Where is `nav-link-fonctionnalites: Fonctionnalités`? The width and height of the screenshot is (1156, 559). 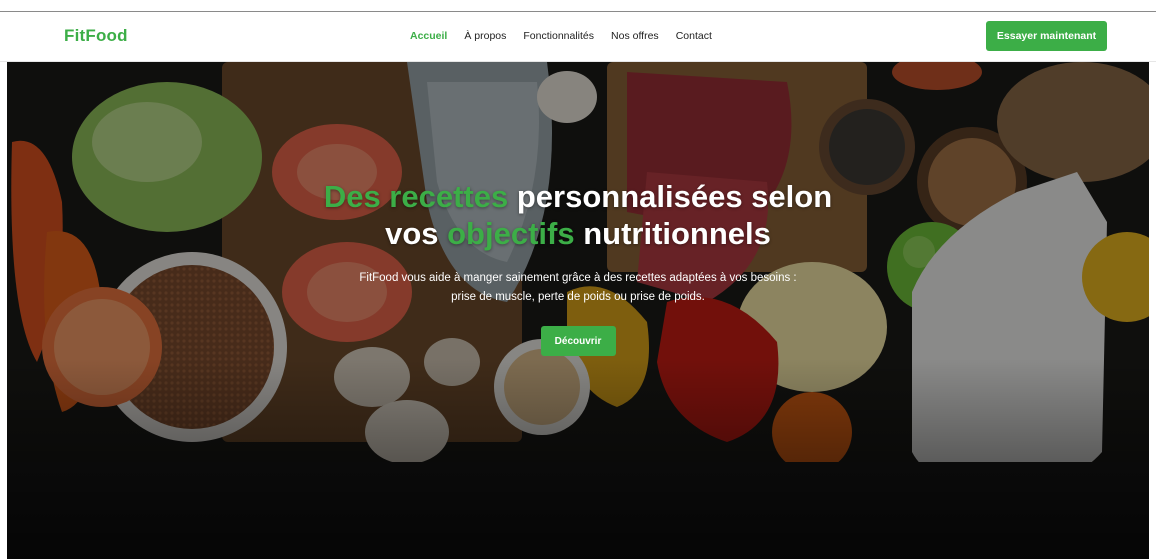
nav-link-fonctionnalites: Fonctionnalités is located at coordinates (558, 36).